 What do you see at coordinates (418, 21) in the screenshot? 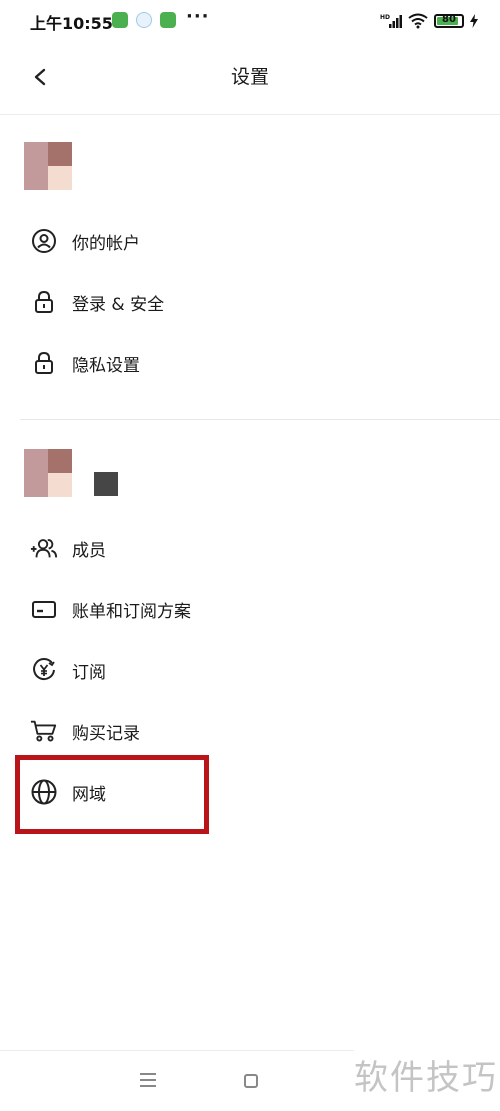
I see `wifi-icon` at bounding box center [418, 21].